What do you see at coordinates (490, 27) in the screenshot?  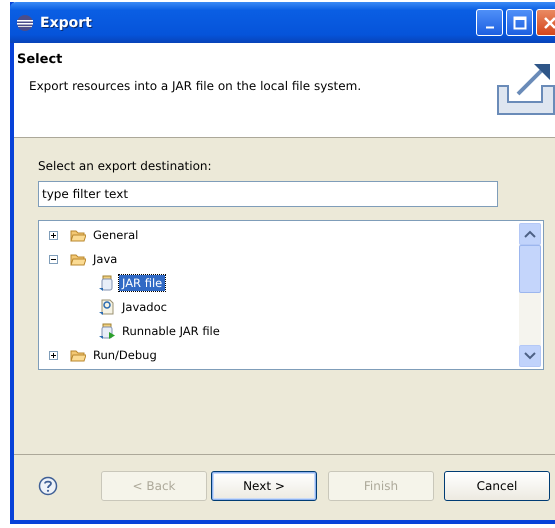 I see `minimize-icon` at bounding box center [490, 27].